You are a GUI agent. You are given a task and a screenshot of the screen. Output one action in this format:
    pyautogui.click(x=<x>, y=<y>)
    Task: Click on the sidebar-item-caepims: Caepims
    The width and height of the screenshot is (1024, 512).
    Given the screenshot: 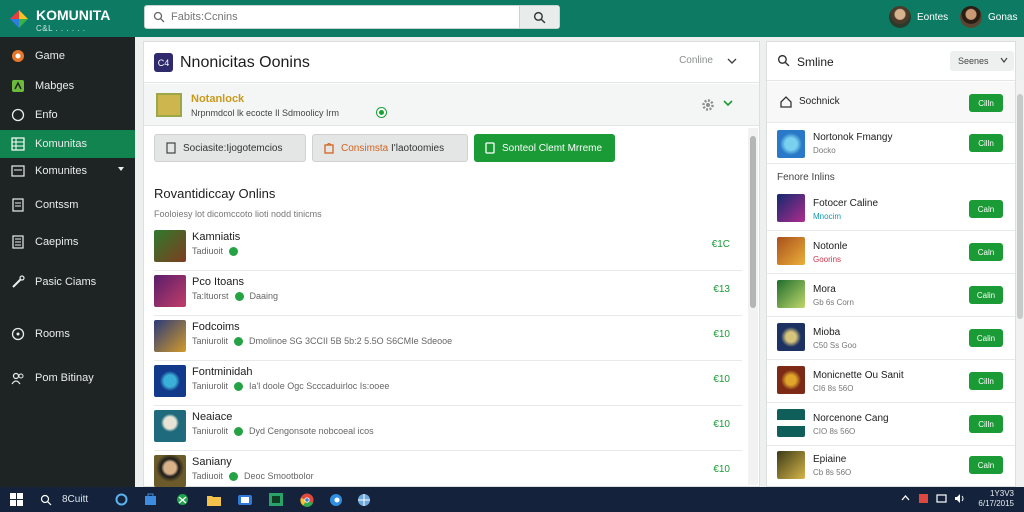 What is the action you would take?
    pyautogui.click(x=67, y=242)
    